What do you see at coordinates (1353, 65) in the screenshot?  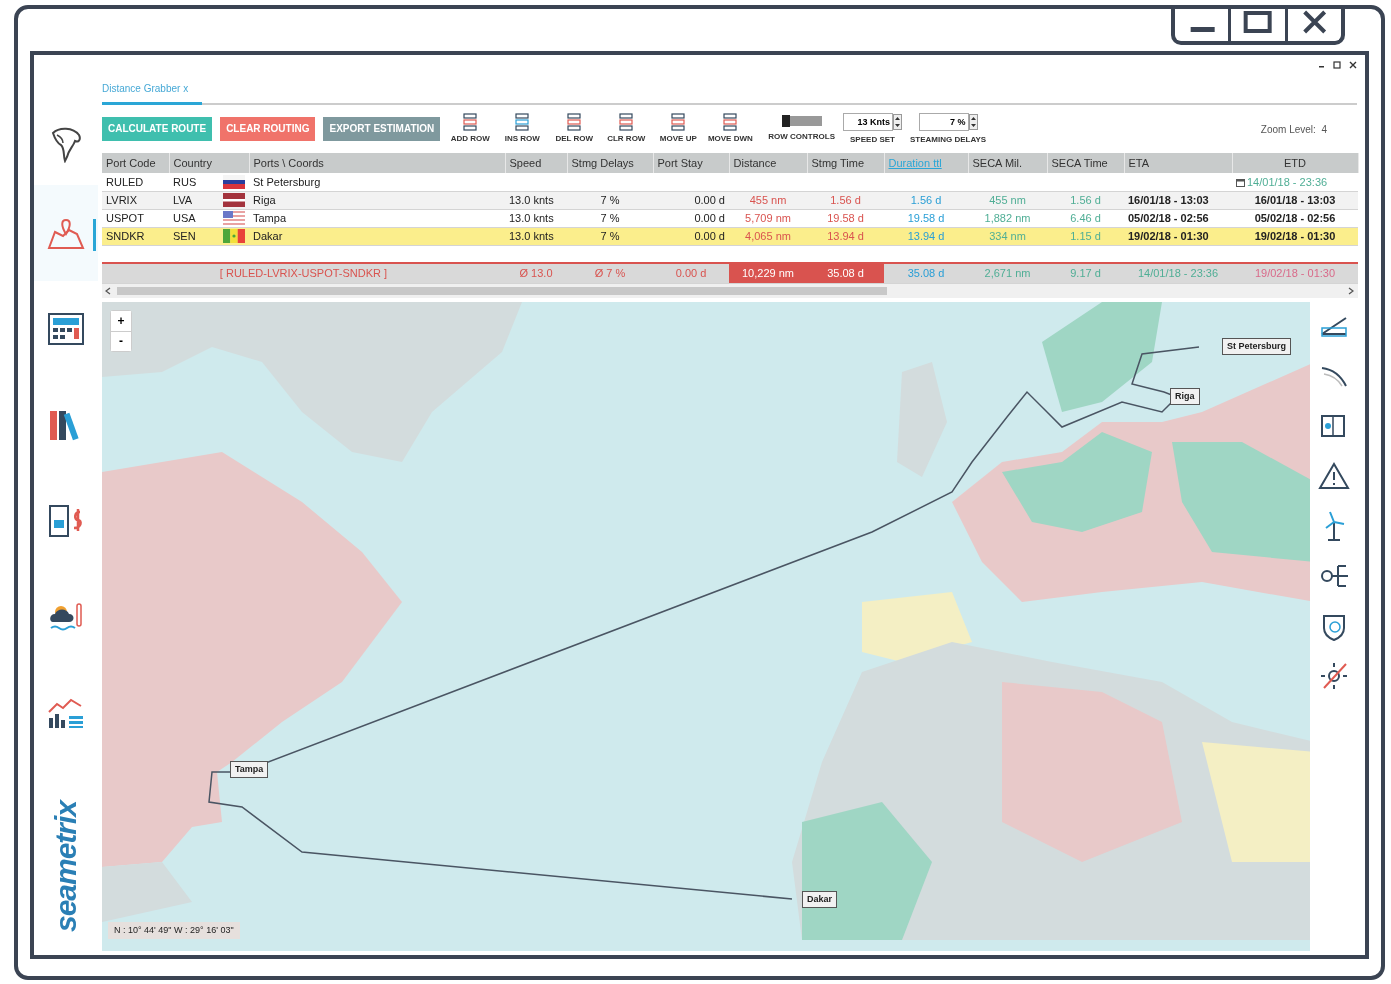 I see `close-icon` at bounding box center [1353, 65].